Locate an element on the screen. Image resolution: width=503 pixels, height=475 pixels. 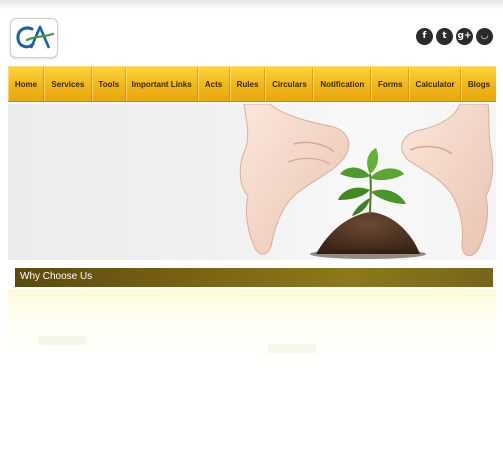
social-links: f t g+ ◡ is located at coordinates (454, 36).